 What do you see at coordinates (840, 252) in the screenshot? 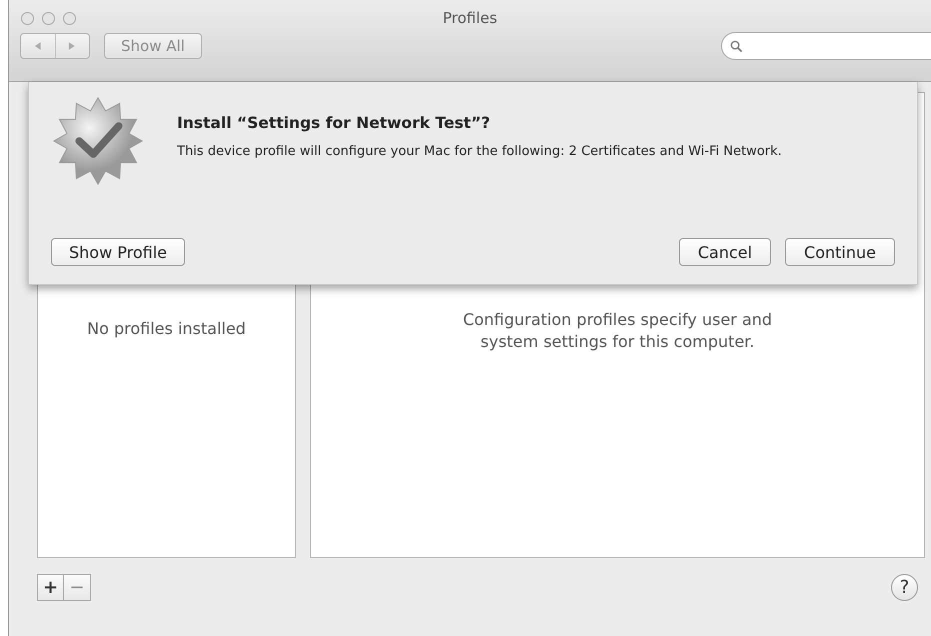
I see `continue-button: Continue` at bounding box center [840, 252].